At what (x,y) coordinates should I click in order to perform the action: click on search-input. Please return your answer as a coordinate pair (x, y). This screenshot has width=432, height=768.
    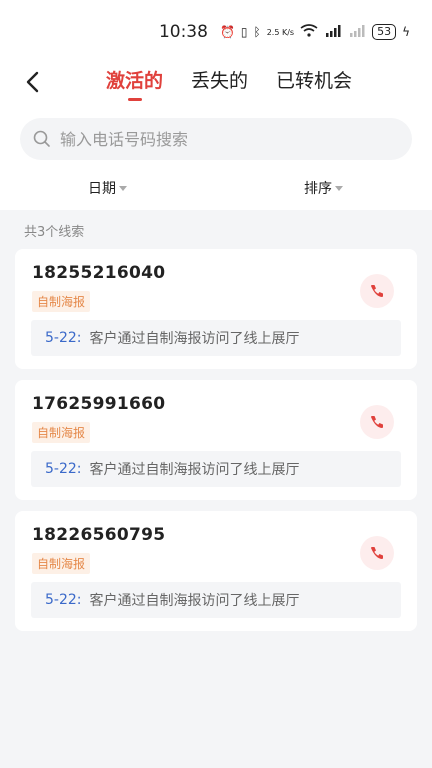
    Looking at the image, I should click on (220, 139).